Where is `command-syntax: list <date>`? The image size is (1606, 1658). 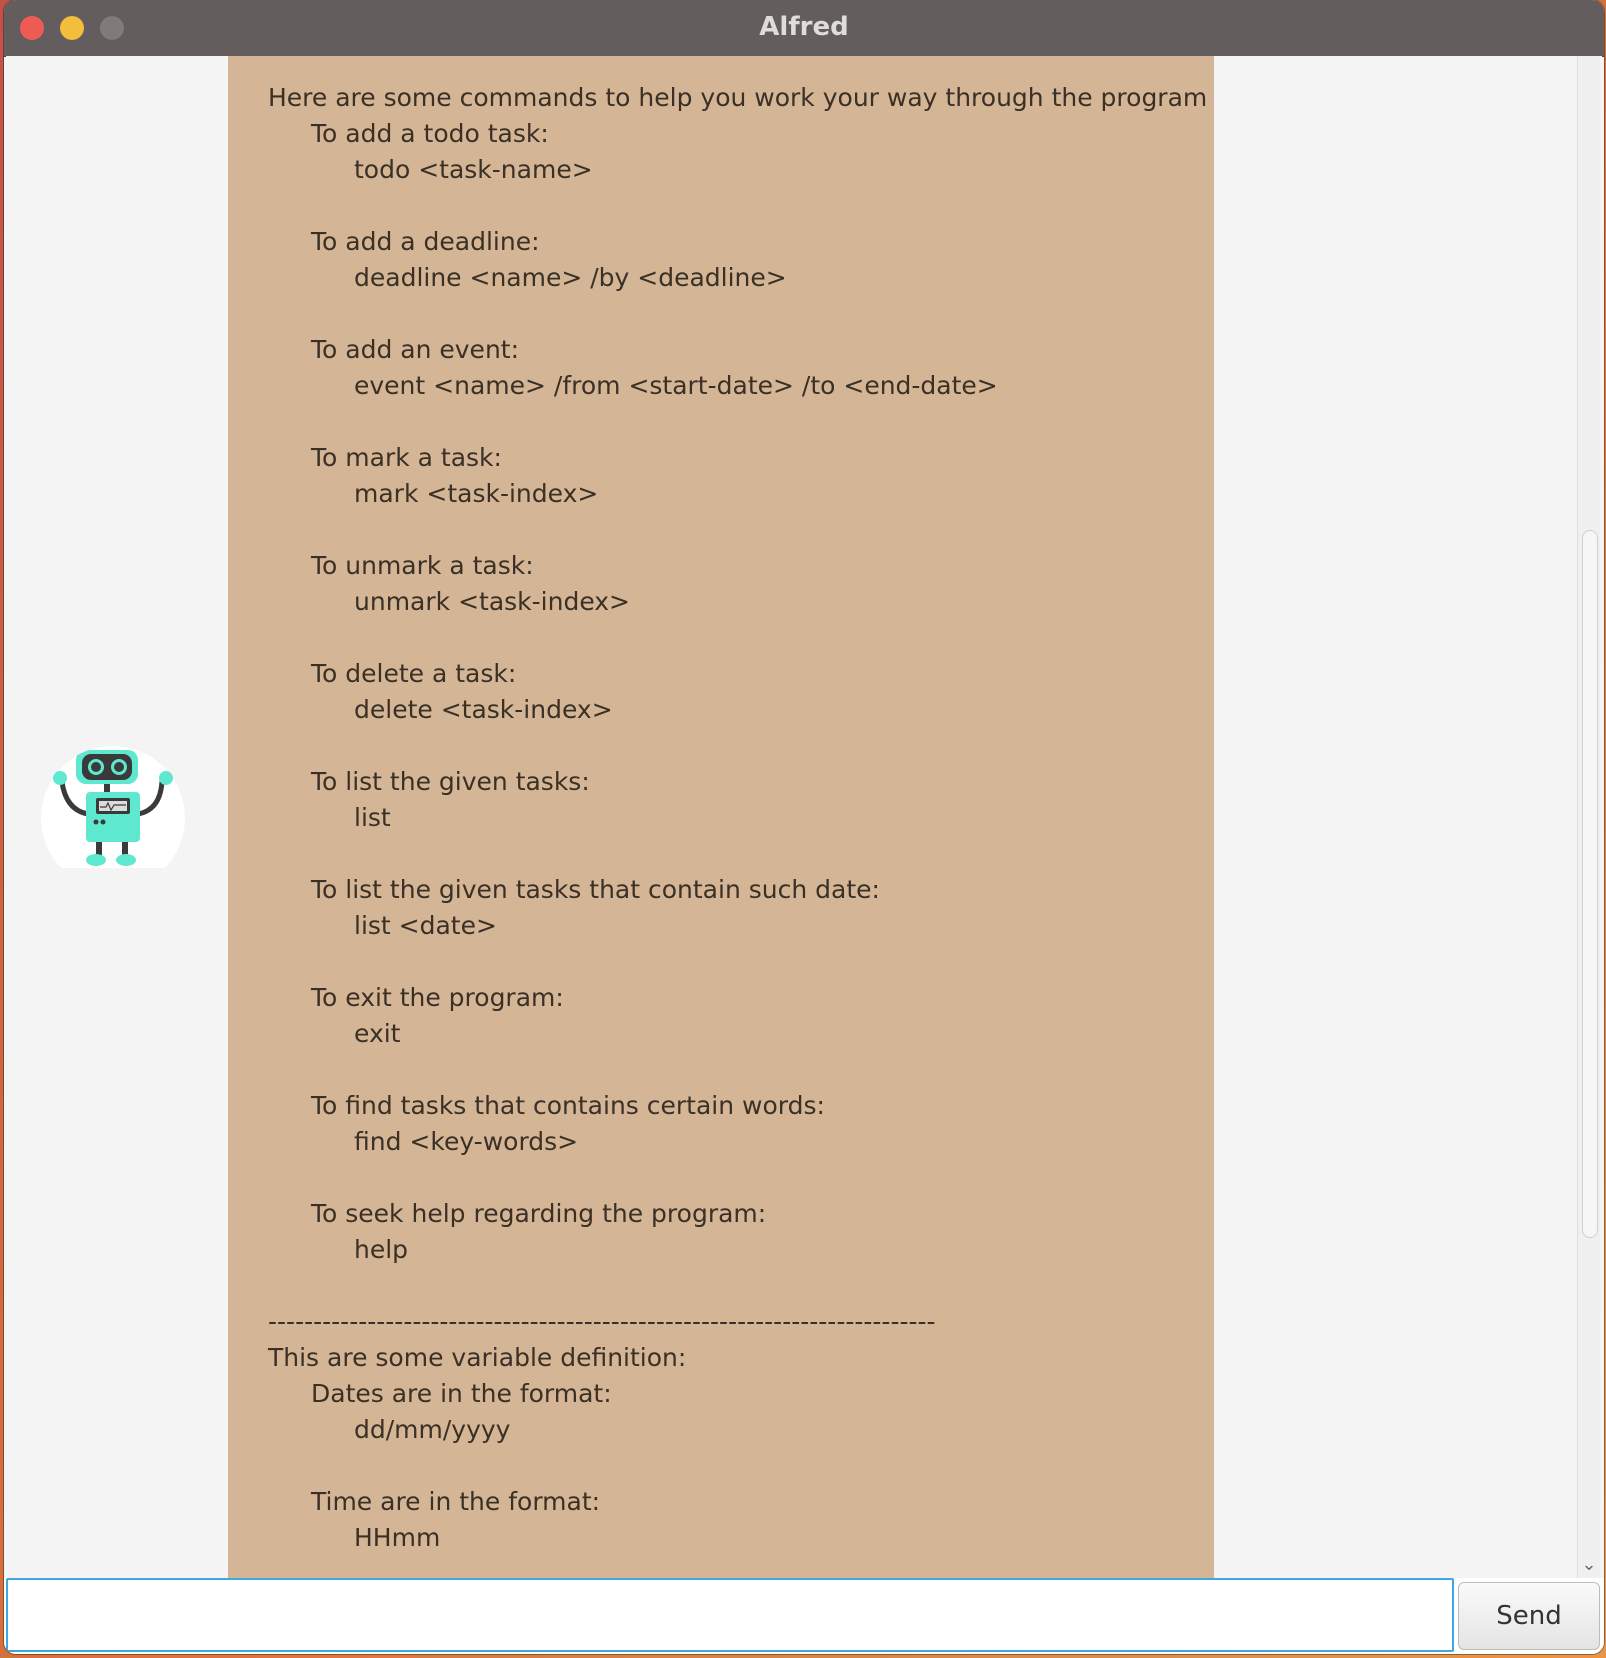 command-syntax: list <date> is located at coordinates (425, 925).